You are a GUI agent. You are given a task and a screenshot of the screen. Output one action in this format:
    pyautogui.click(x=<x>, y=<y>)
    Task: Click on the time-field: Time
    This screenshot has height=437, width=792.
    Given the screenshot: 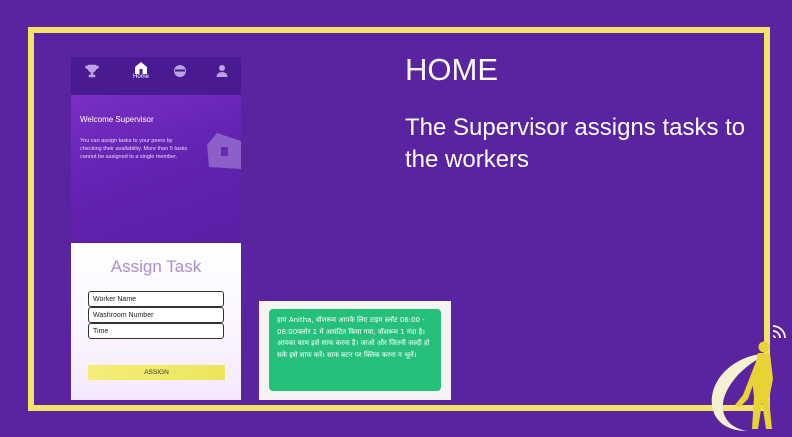 What is the action you would take?
    pyautogui.click(x=156, y=331)
    